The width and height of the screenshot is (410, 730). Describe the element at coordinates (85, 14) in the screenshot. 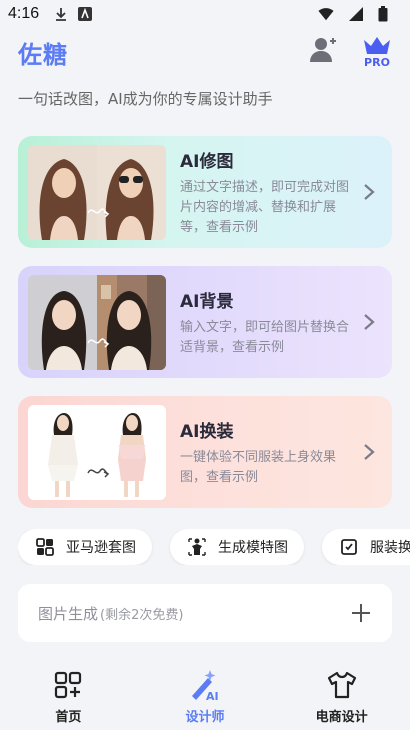

I see `app-notification-icon` at that location.